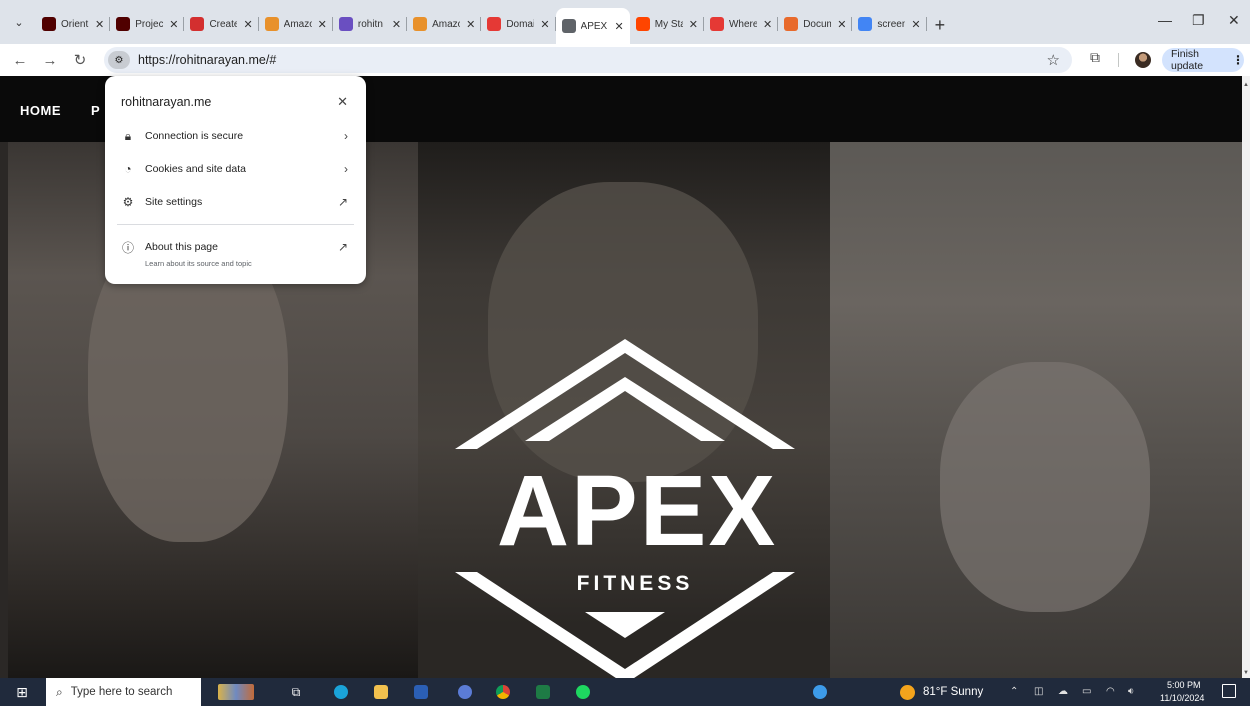 Image resolution: width=1250 pixels, height=706 pixels. What do you see at coordinates (235, 247) in the screenshot?
I see `popup-item-about: ⓘ About this page ↗` at bounding box center [235, 247].